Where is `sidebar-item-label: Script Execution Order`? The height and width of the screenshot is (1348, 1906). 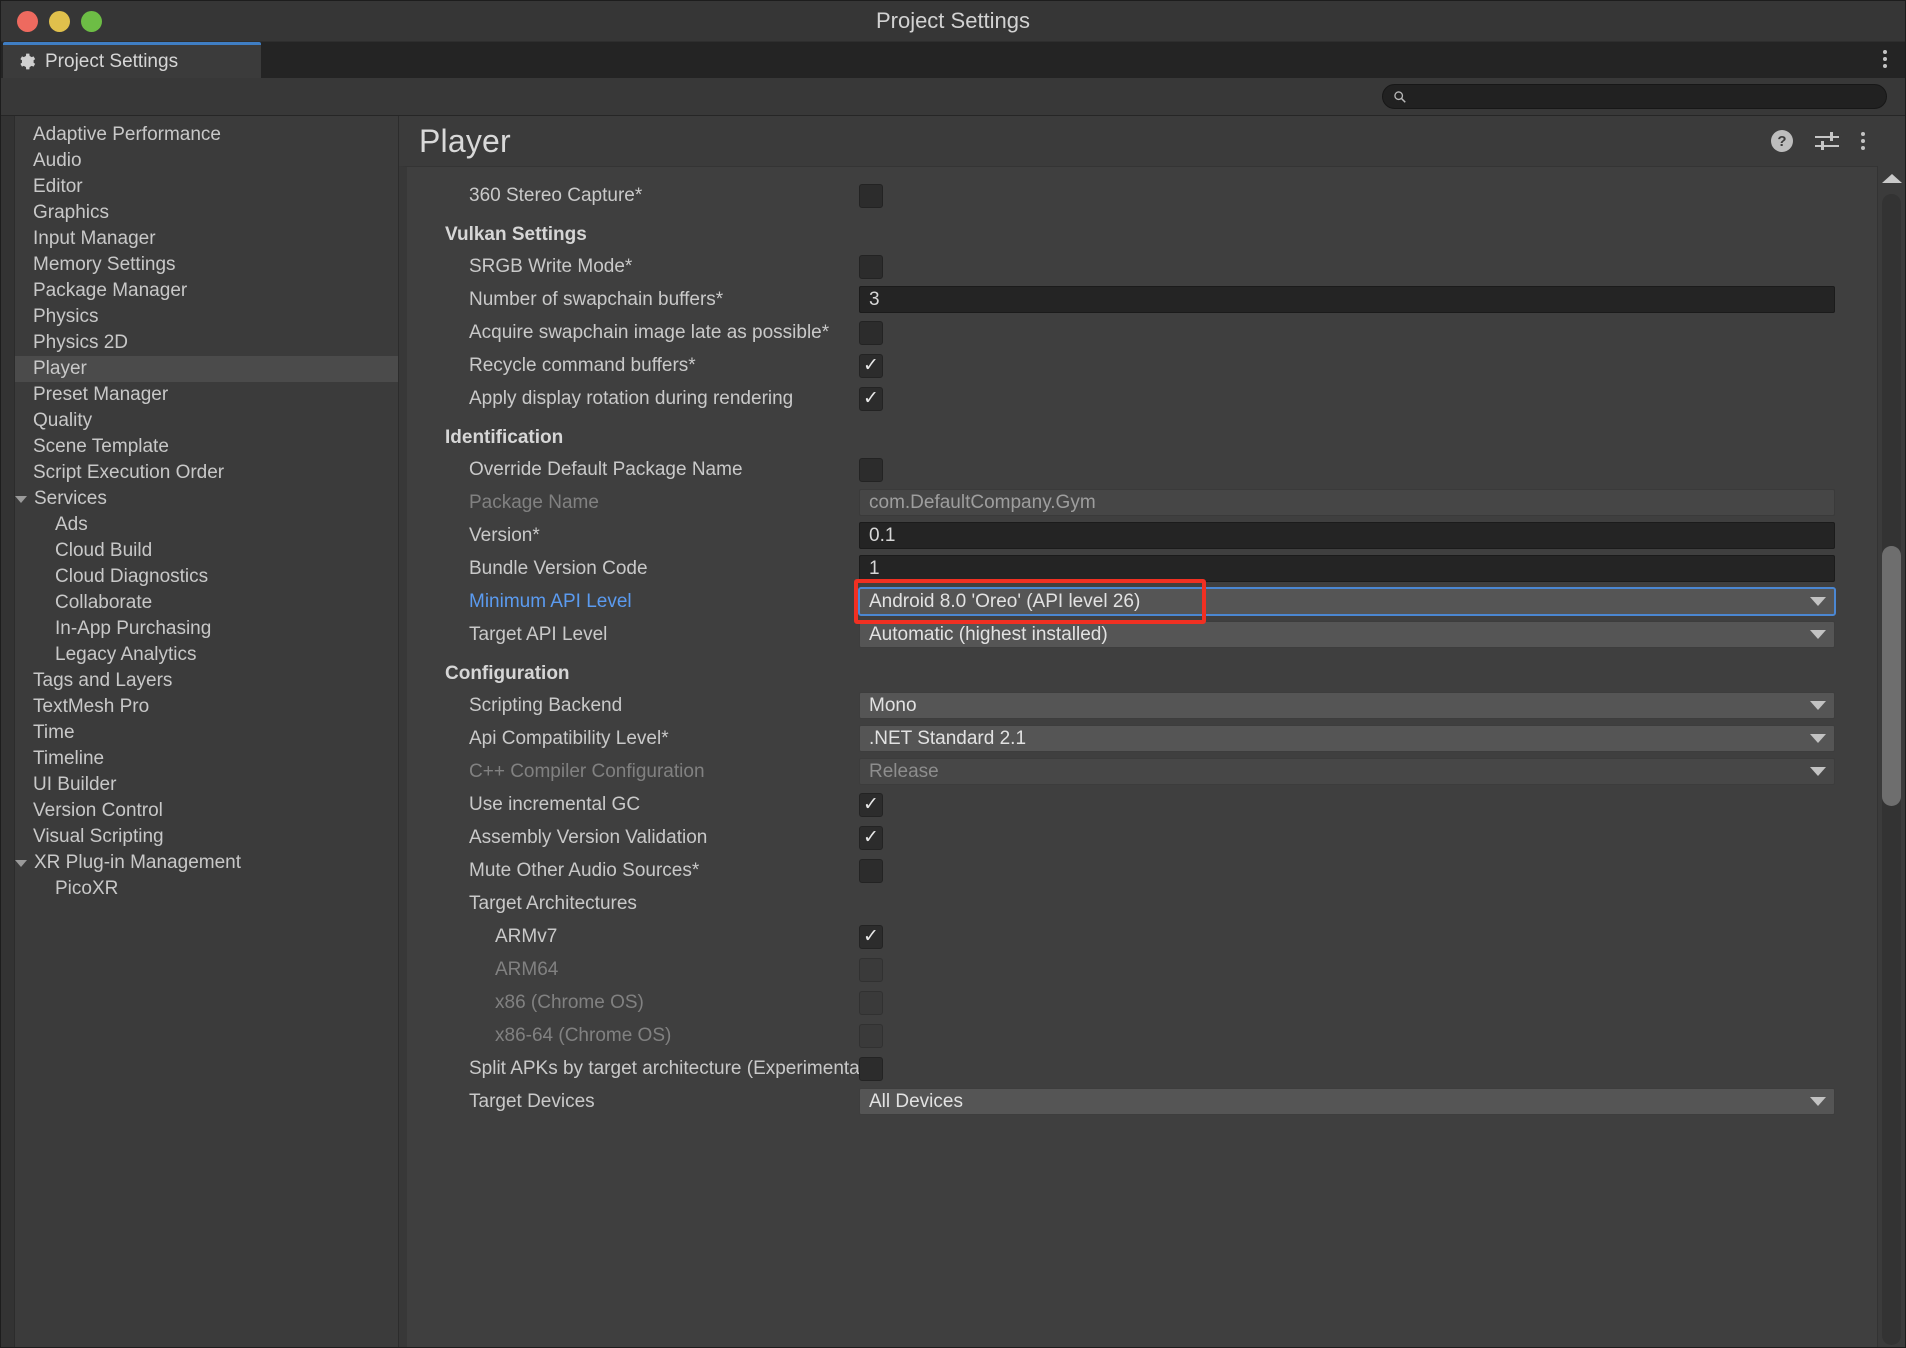
sidebar-item-label: Script Execution Order is located at coordinates (129, 472).